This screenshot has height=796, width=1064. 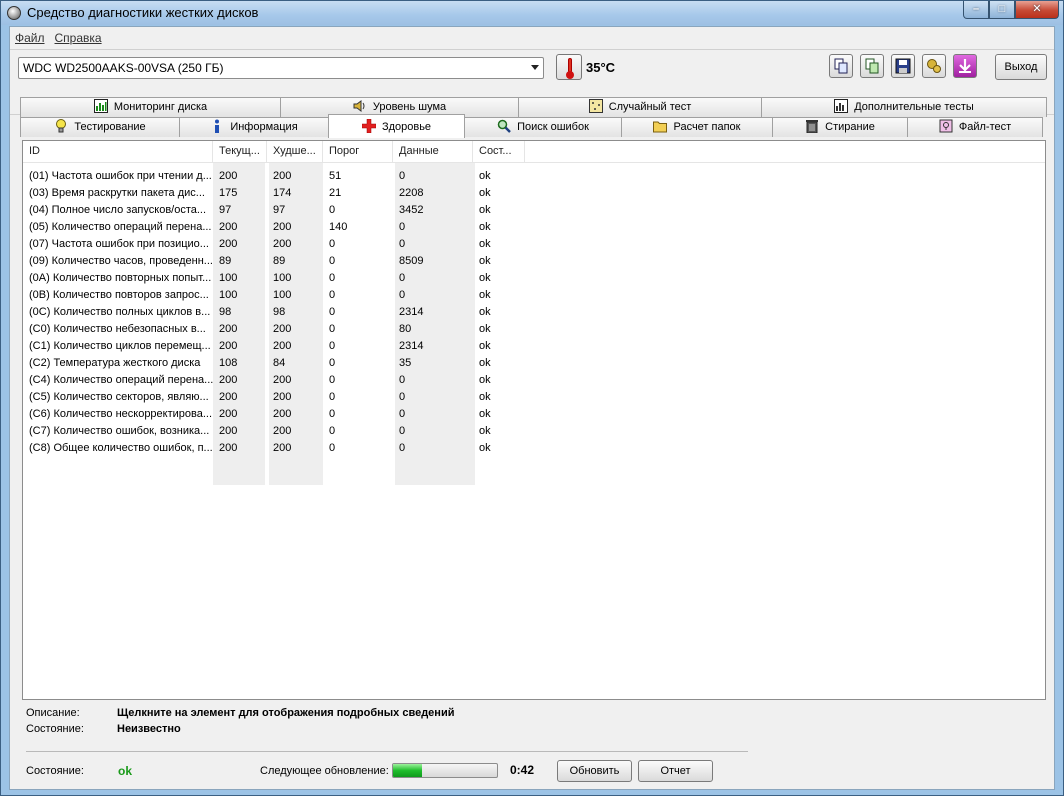 I want to click on settings-icon, so click(x=934, y=66).